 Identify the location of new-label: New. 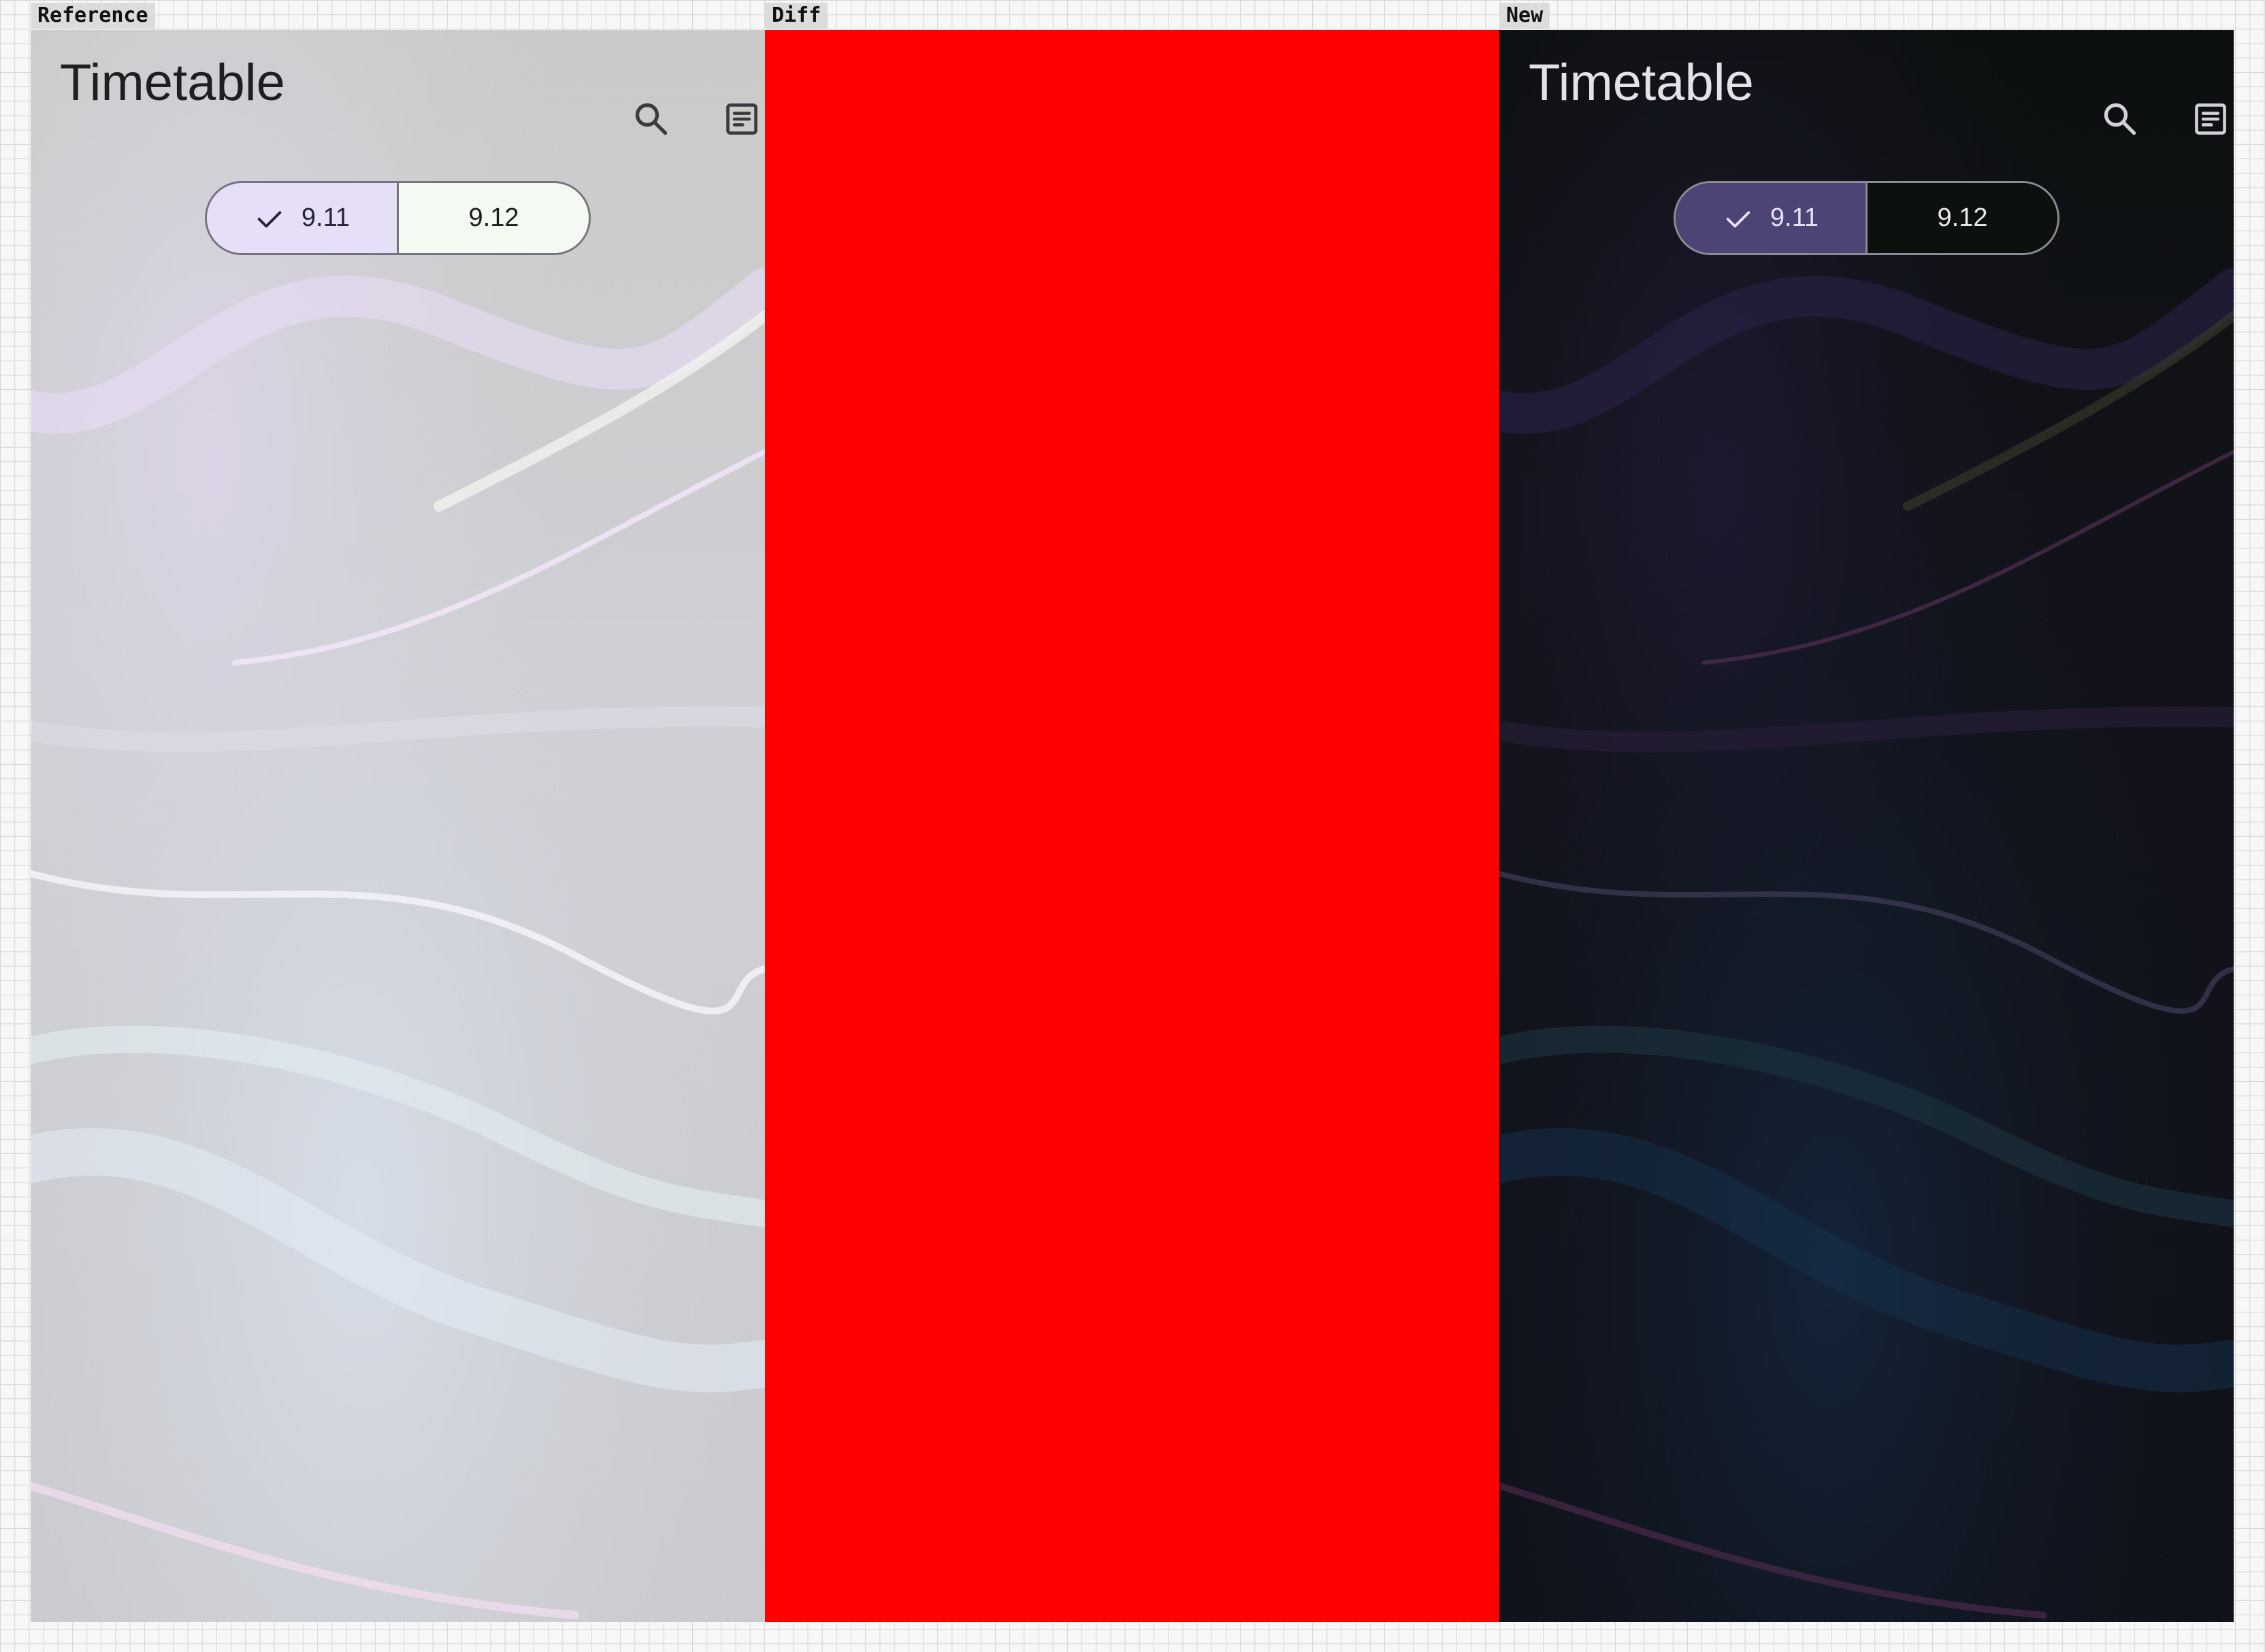
(1524, 16).